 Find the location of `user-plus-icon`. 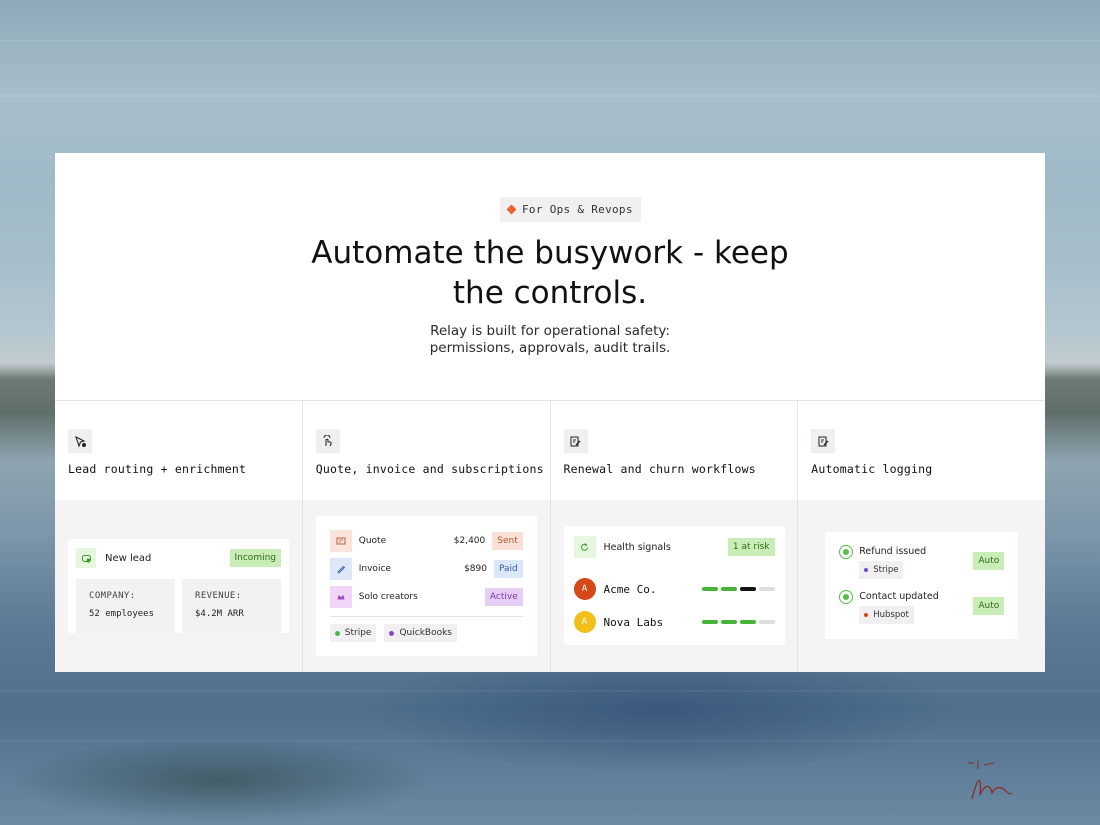

user-plus-icon is located at coordinates (86, 558).